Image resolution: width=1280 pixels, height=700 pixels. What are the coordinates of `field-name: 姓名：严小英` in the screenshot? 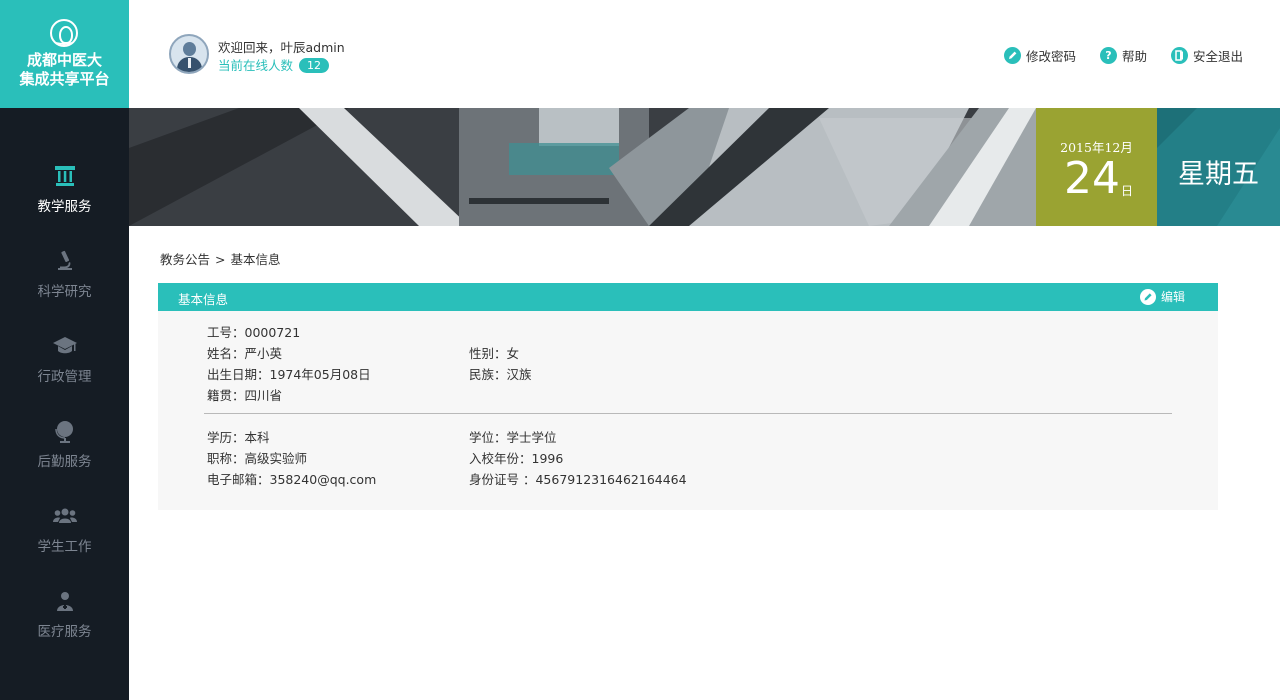 It's located at (245, 353).